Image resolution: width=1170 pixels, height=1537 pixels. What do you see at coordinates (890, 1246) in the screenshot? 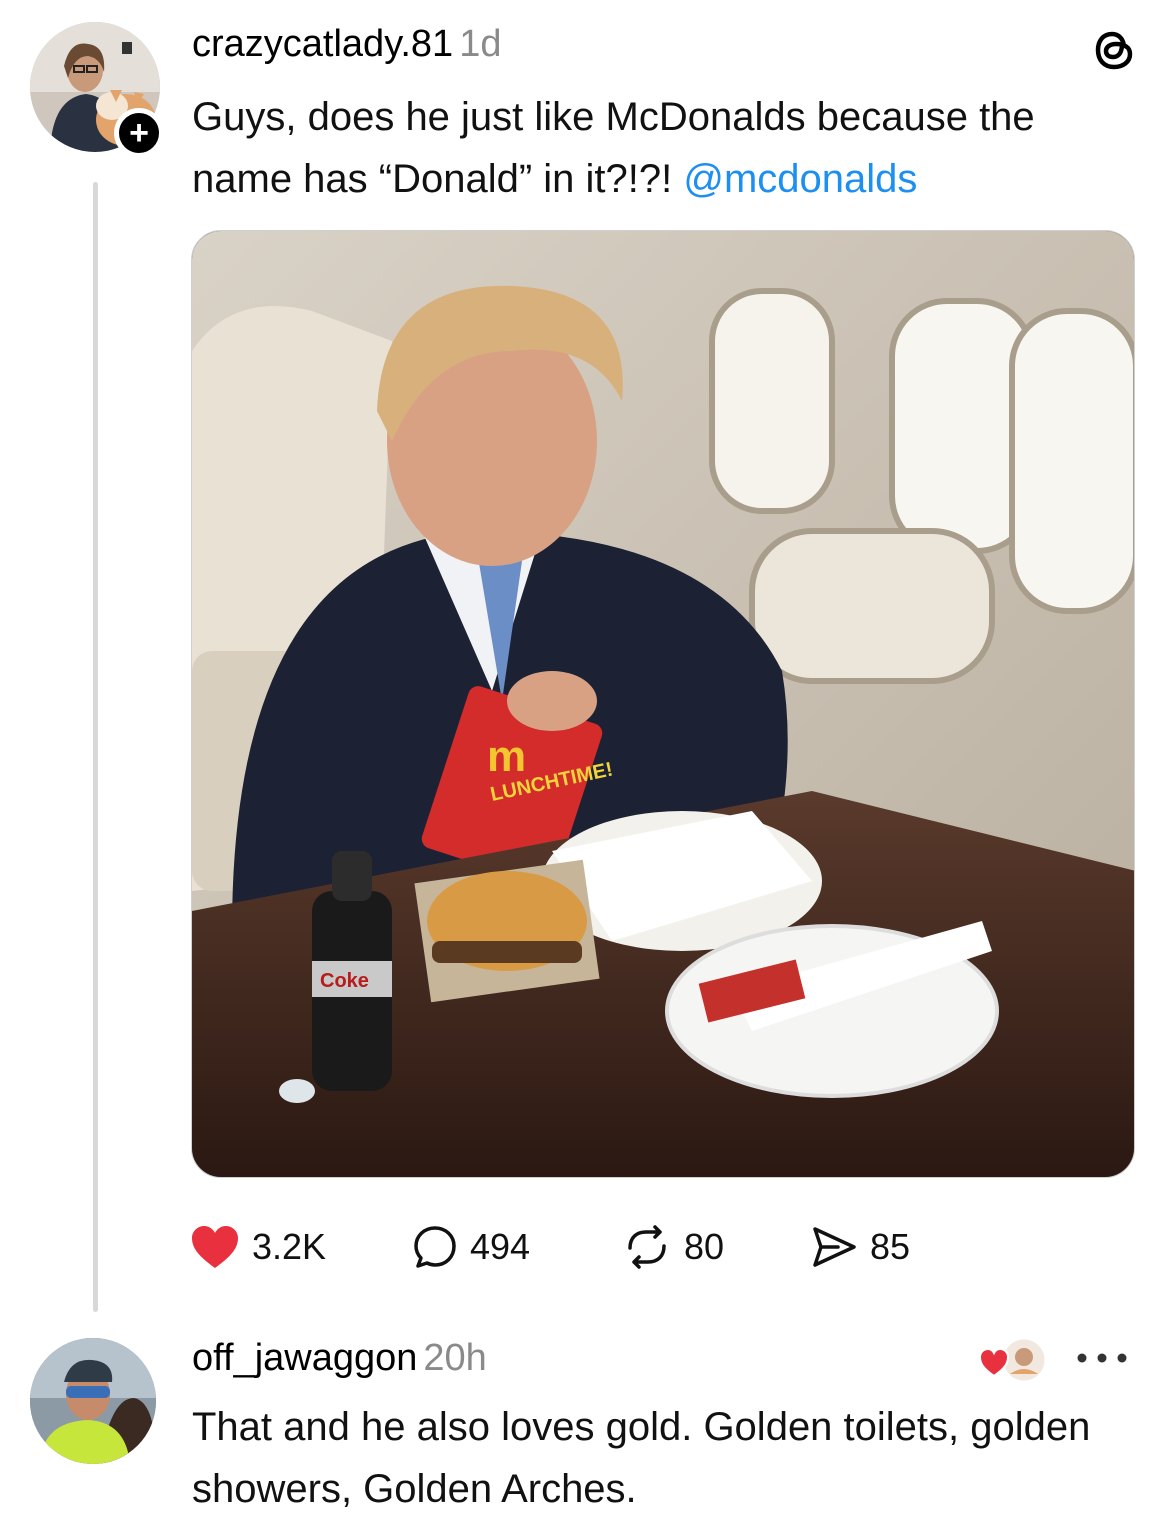
I see `share-count: 85` at bounding box center [890, 1246].